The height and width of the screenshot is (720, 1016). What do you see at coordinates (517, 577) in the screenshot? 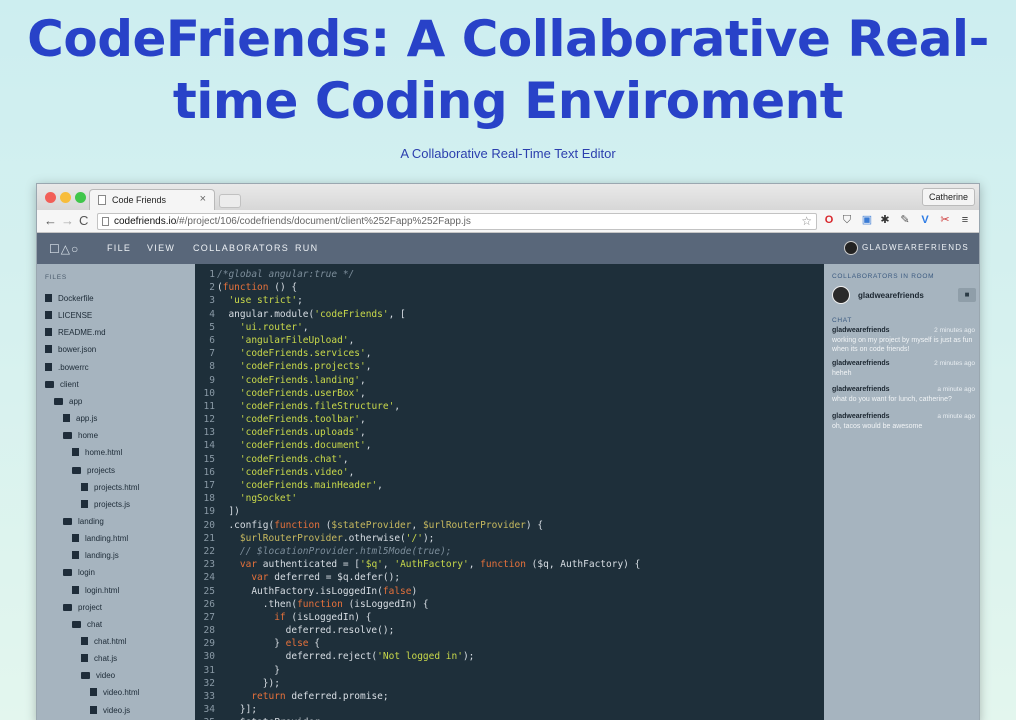
I see `code-line: var deferred = $q.defer();` at bounding box center [517, 577].